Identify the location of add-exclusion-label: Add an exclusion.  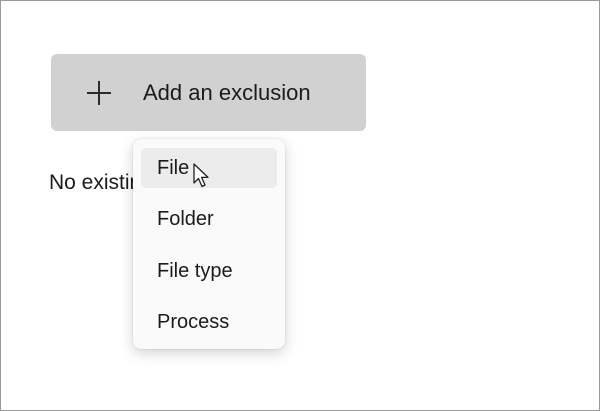
(227, 92).